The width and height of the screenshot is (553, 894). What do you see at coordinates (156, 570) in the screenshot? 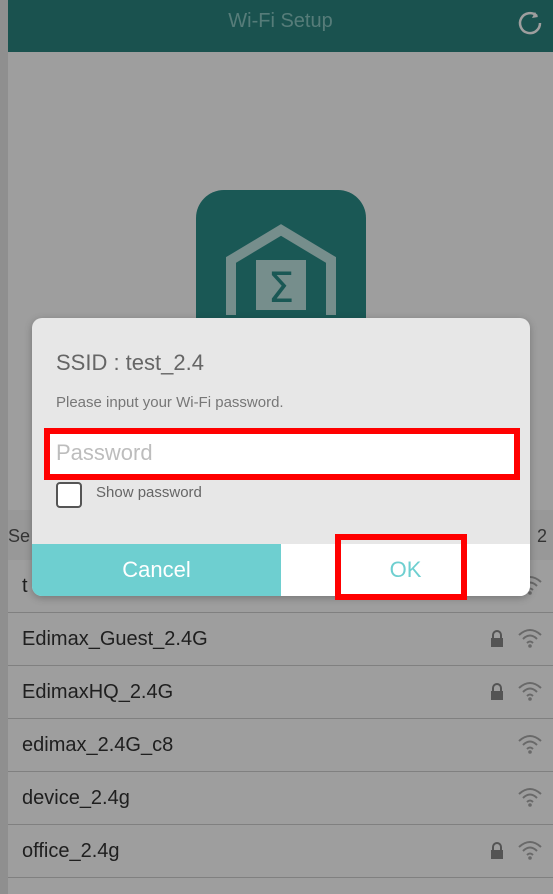
I see `cancel-button: Cancel` at bounding box center [156, 570].